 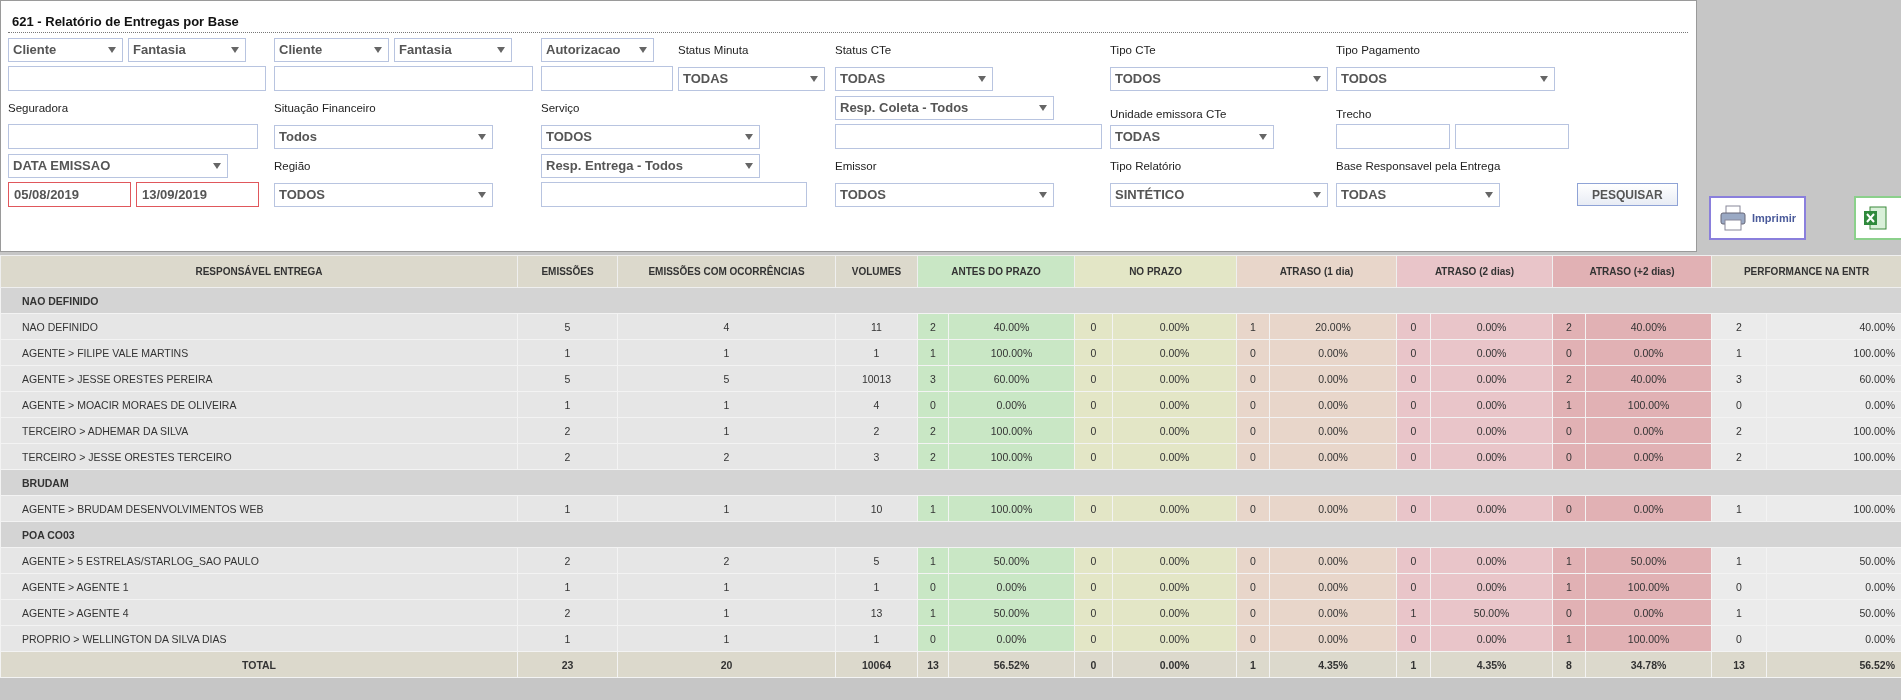 What do you see at coordinates (69, 194) in the screenshot?
I see `date-field: 05/08/2019` at bounding box center [69, 194].